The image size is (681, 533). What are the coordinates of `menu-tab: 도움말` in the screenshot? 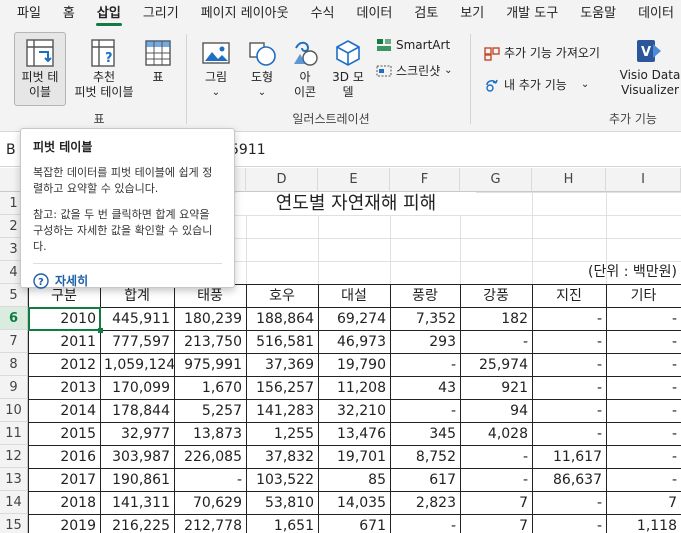 It's located at (598, 14).